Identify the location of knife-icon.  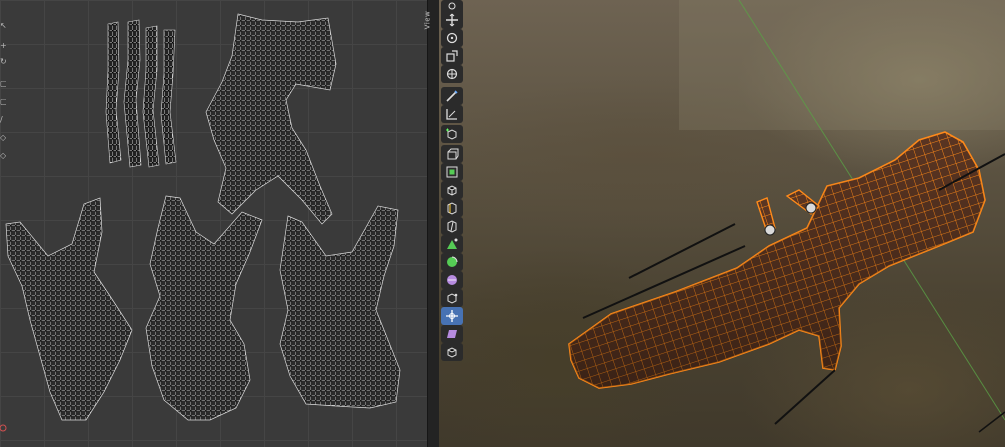
(452, 226).